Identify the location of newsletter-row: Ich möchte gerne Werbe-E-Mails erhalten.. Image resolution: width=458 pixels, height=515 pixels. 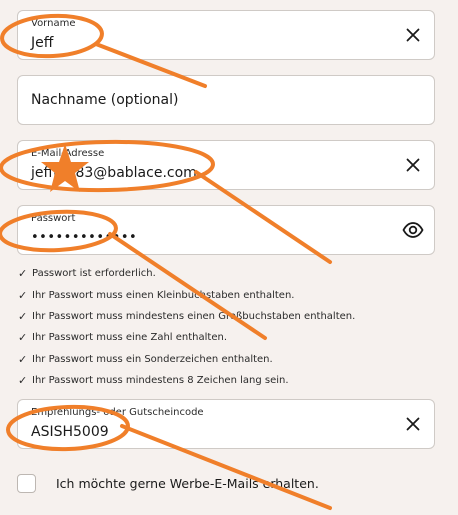
(168, 483).